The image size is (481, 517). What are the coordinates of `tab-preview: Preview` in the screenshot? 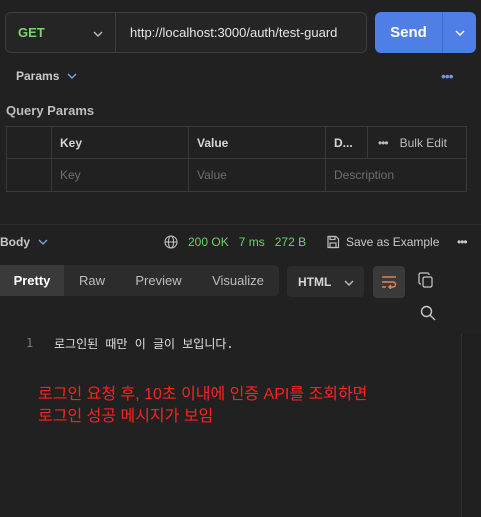 It's located at (158, 280).